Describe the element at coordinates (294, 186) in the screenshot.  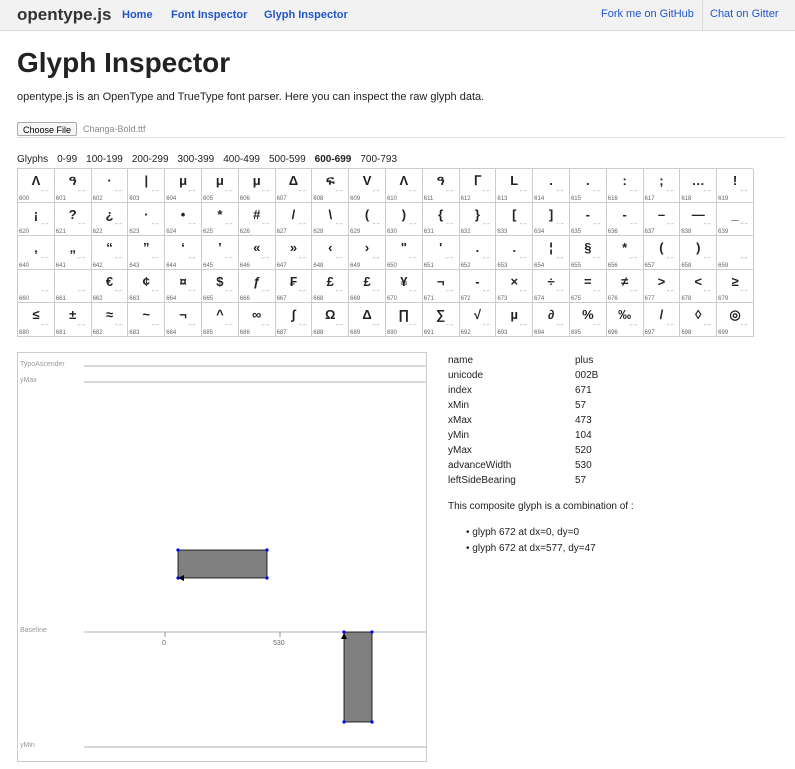
I see `glyph-cell: Δ ⌐ ⌐ 607` at that location.